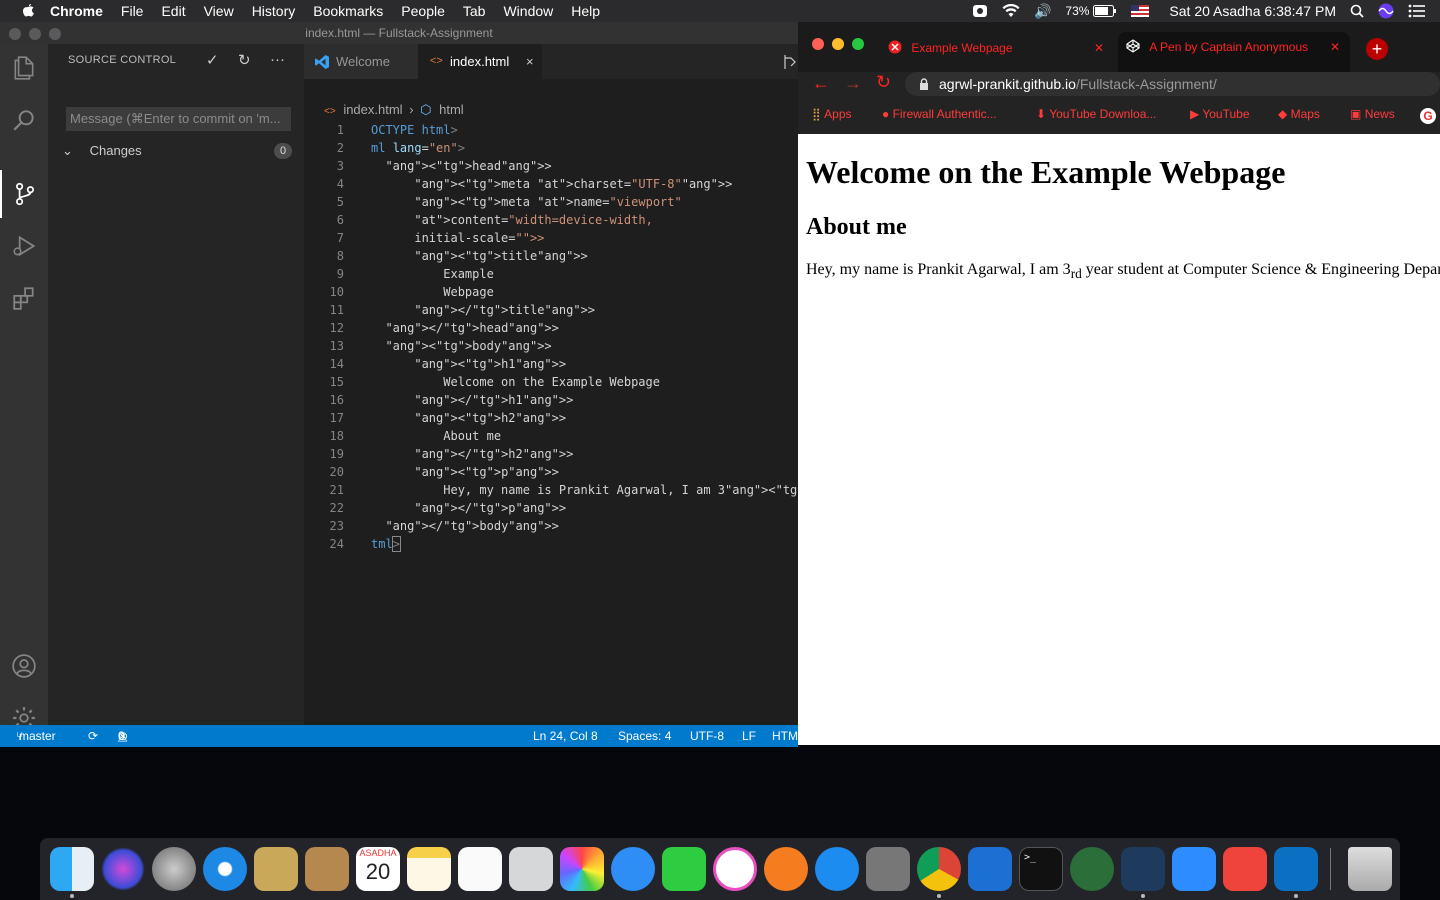  Describe the element at coordinates (277, 59) in the screenshot. I see `more-actions-icon: ···` at that location.